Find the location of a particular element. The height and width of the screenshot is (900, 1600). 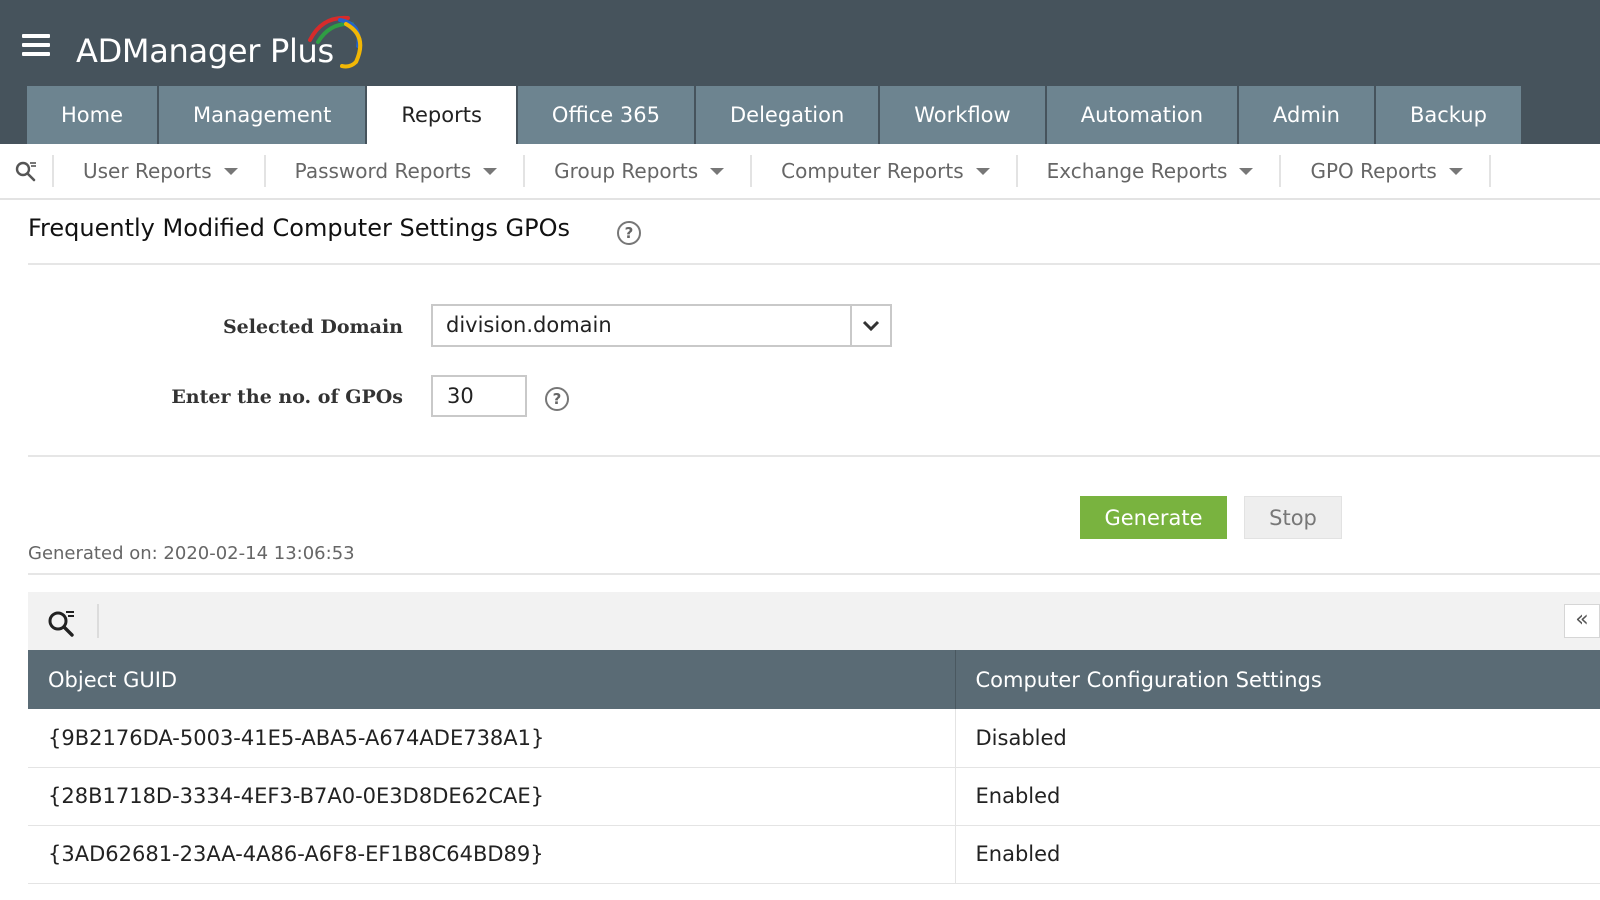

subnav-password-reports: Password Reports is located at coordinates (396, 171).